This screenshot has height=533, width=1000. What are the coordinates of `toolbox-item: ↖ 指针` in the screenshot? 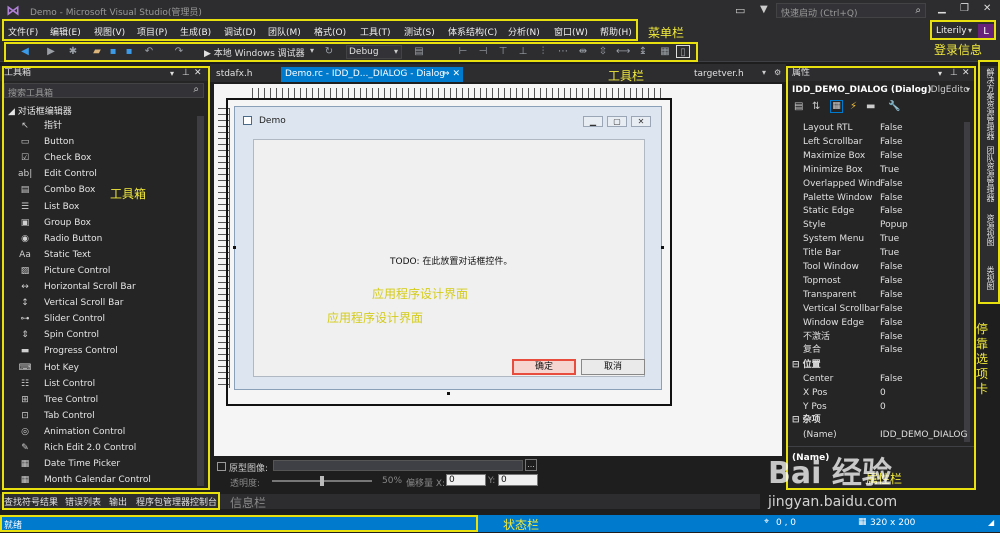 It's located at (95, 126).